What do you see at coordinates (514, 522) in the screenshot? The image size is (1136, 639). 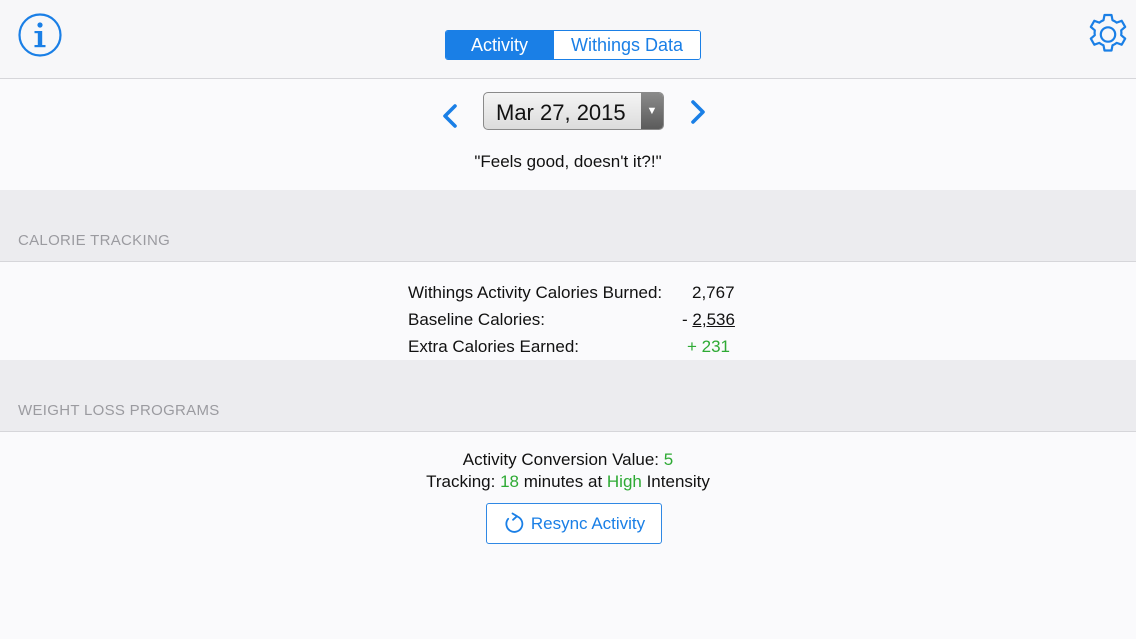 I see `refresh-icon` at bounding box center [514, 522].